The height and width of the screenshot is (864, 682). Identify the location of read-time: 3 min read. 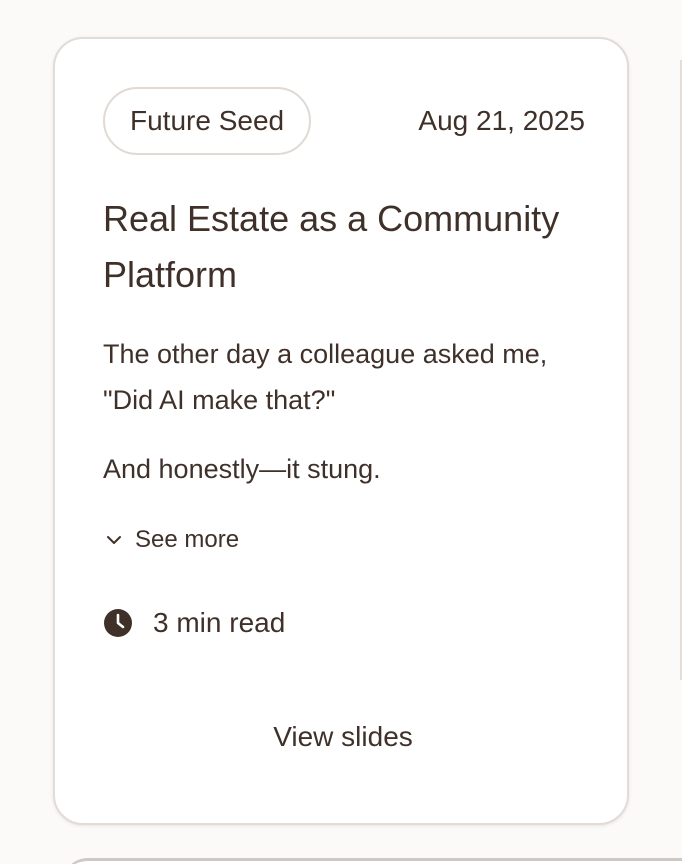
(194, 623).